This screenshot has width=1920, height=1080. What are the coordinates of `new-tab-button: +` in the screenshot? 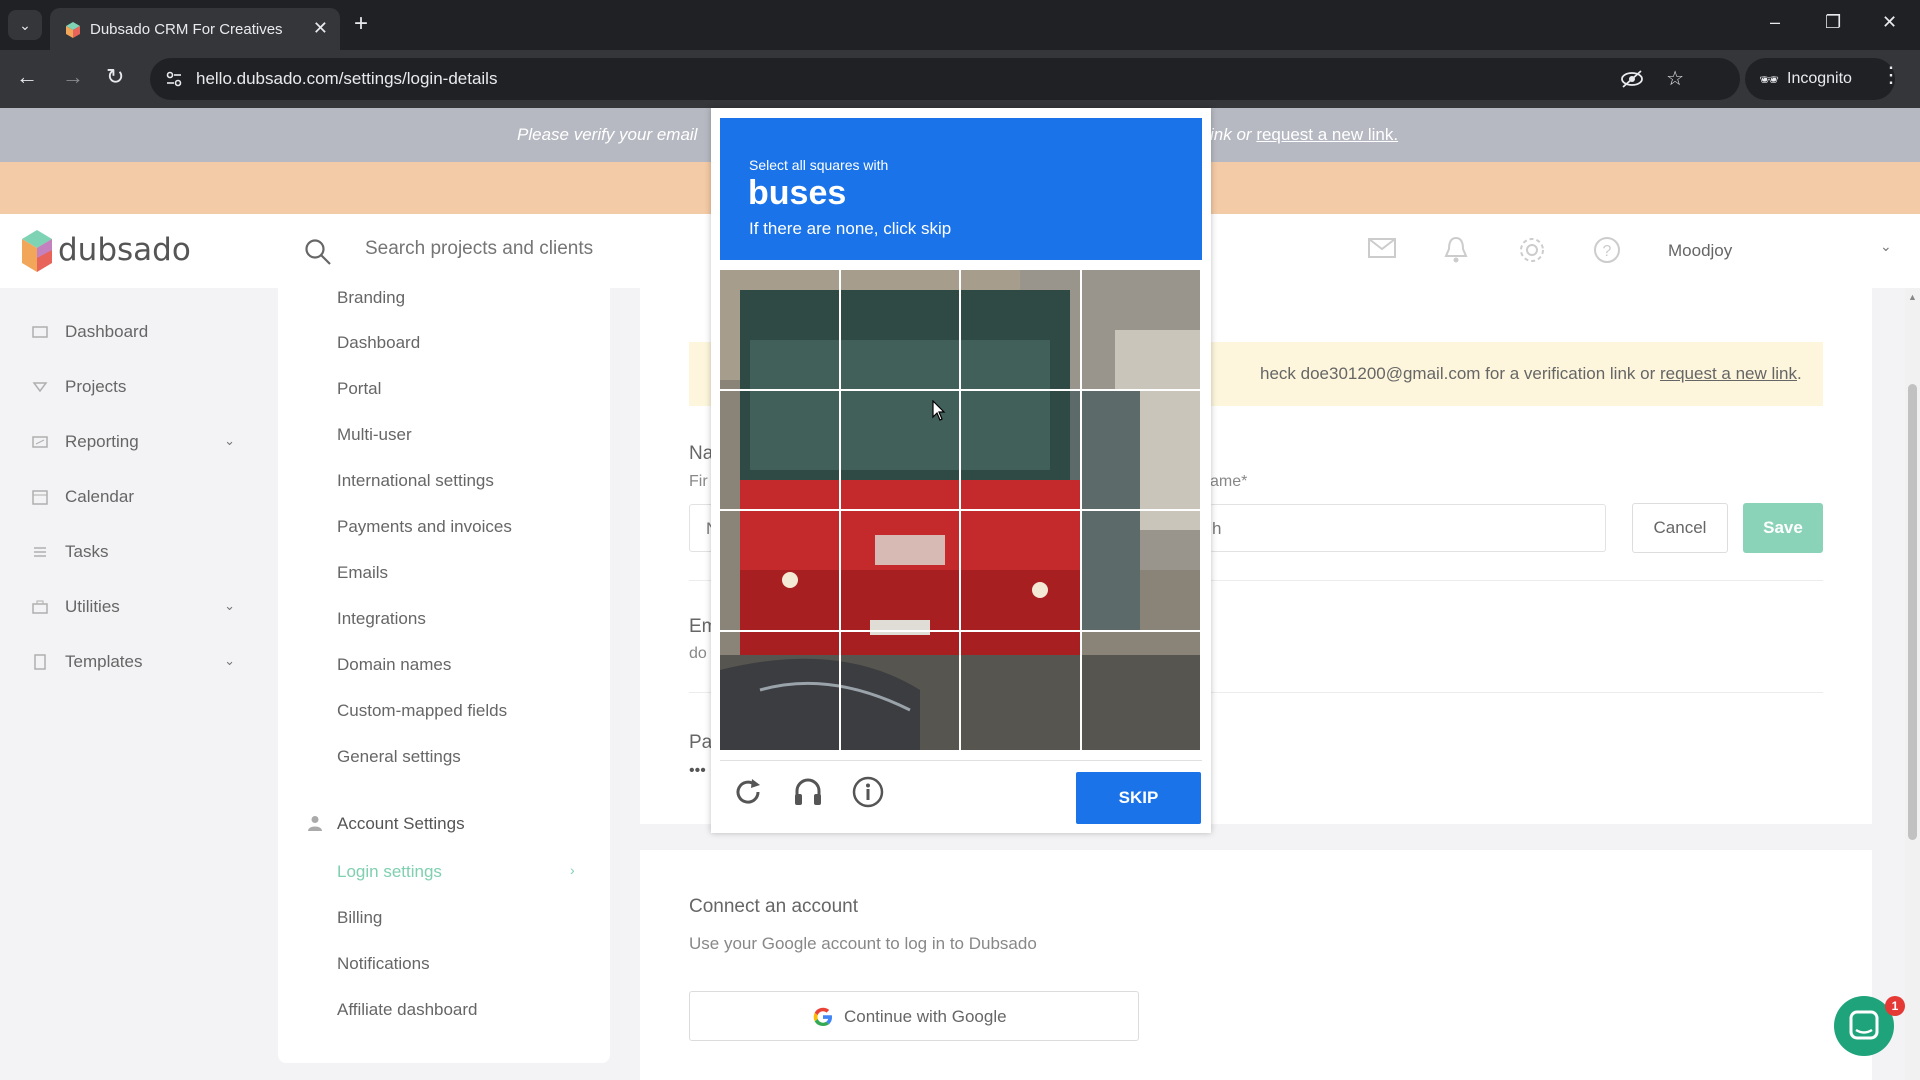 It's located at (361, 24).